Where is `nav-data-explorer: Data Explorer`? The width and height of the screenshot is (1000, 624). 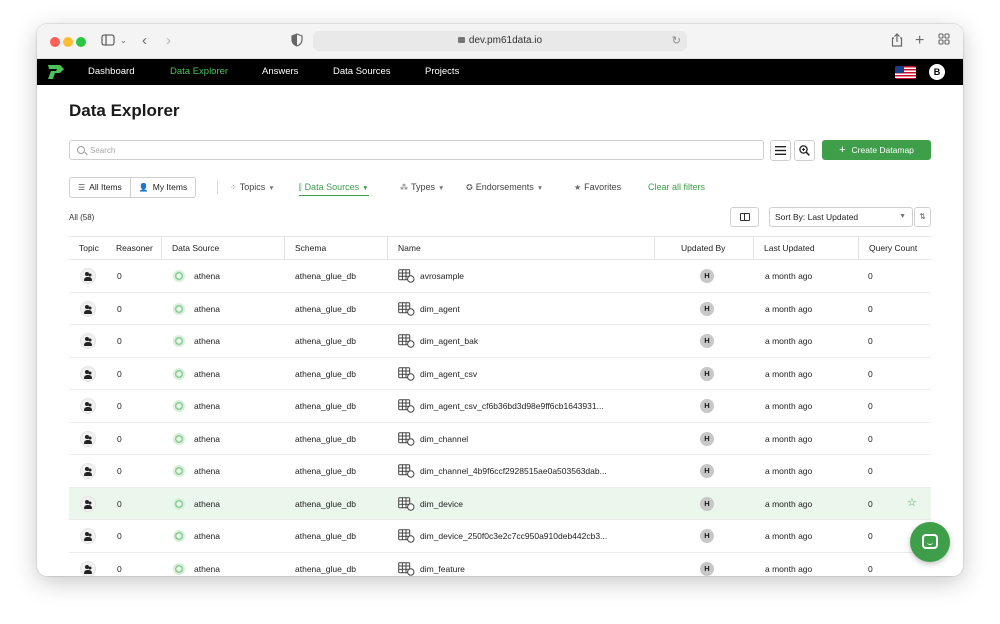
nav-data-explorer: Data Explorer is located at coordinates (199, 72).